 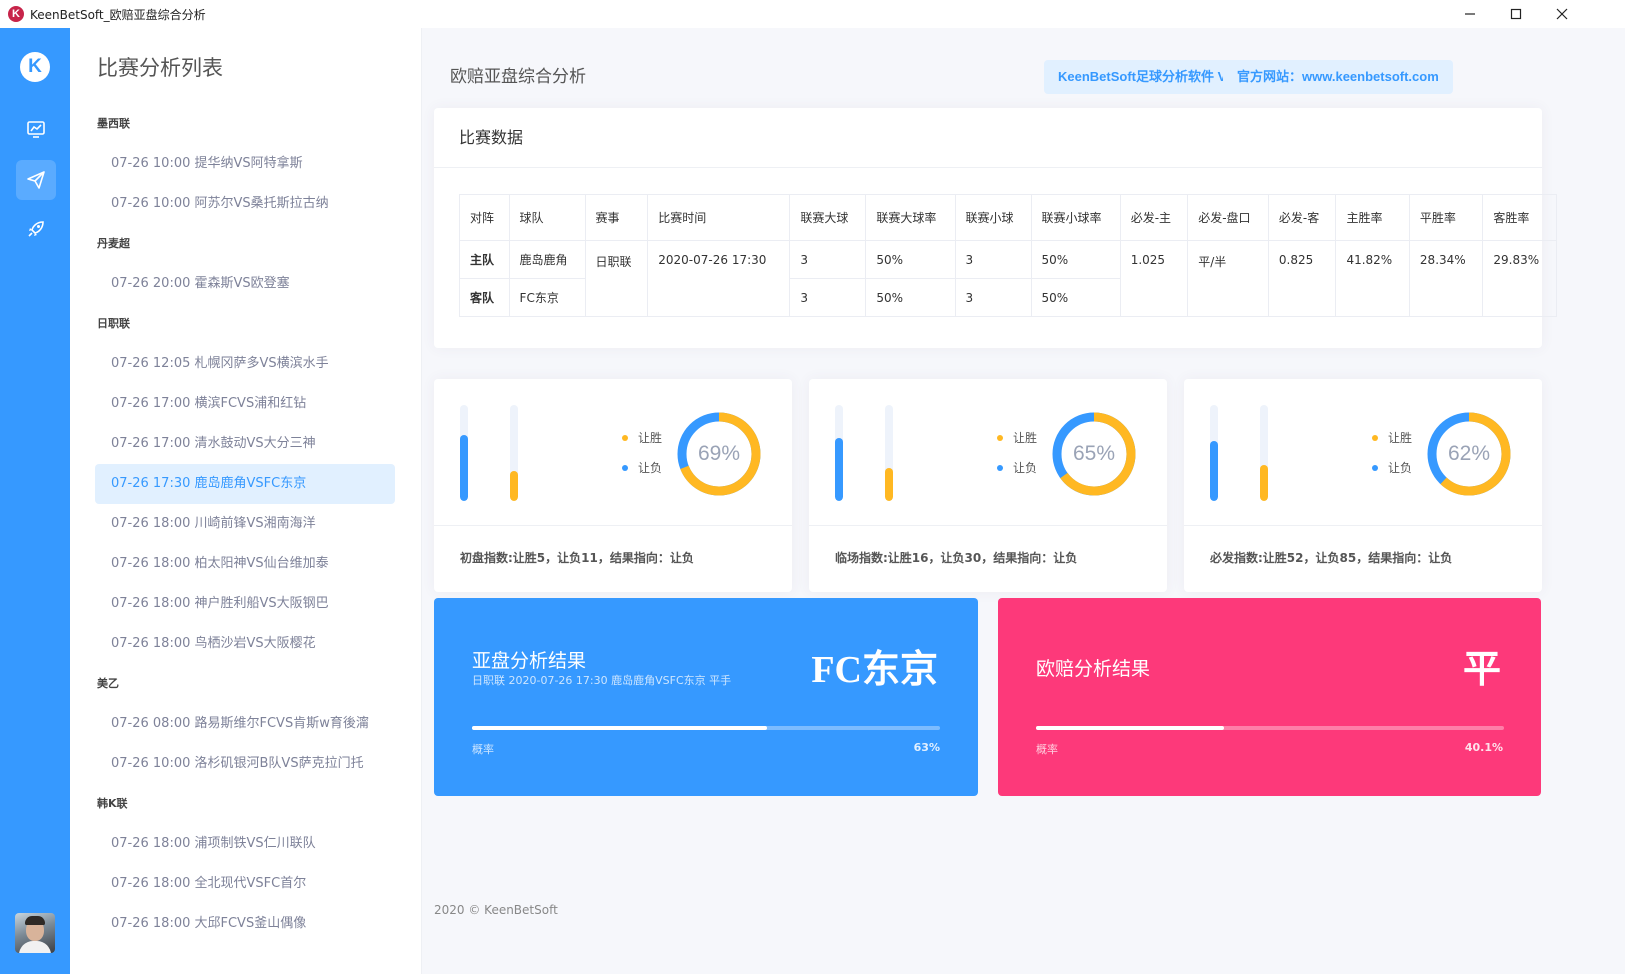 I want to click on chart-nav-button, so click(x=36, y=129).